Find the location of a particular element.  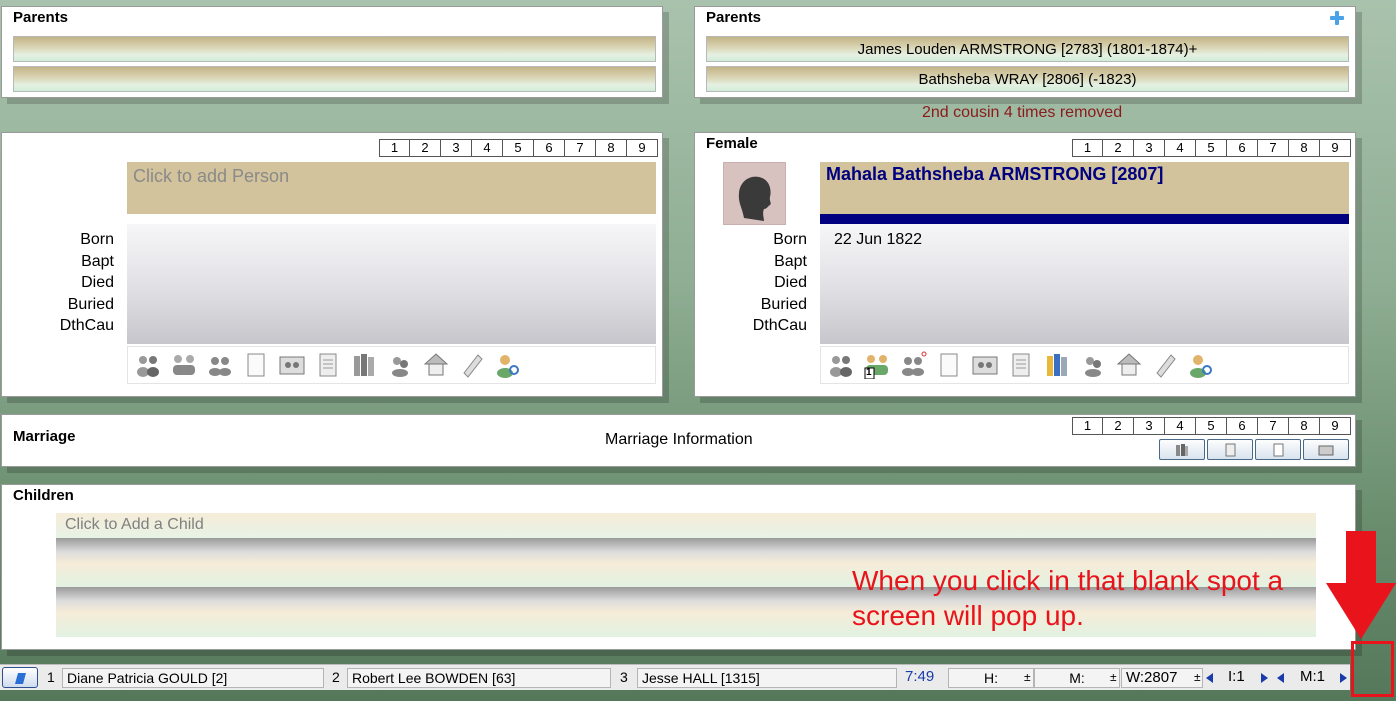

h-field: H: is located at coordinates (991, 678).